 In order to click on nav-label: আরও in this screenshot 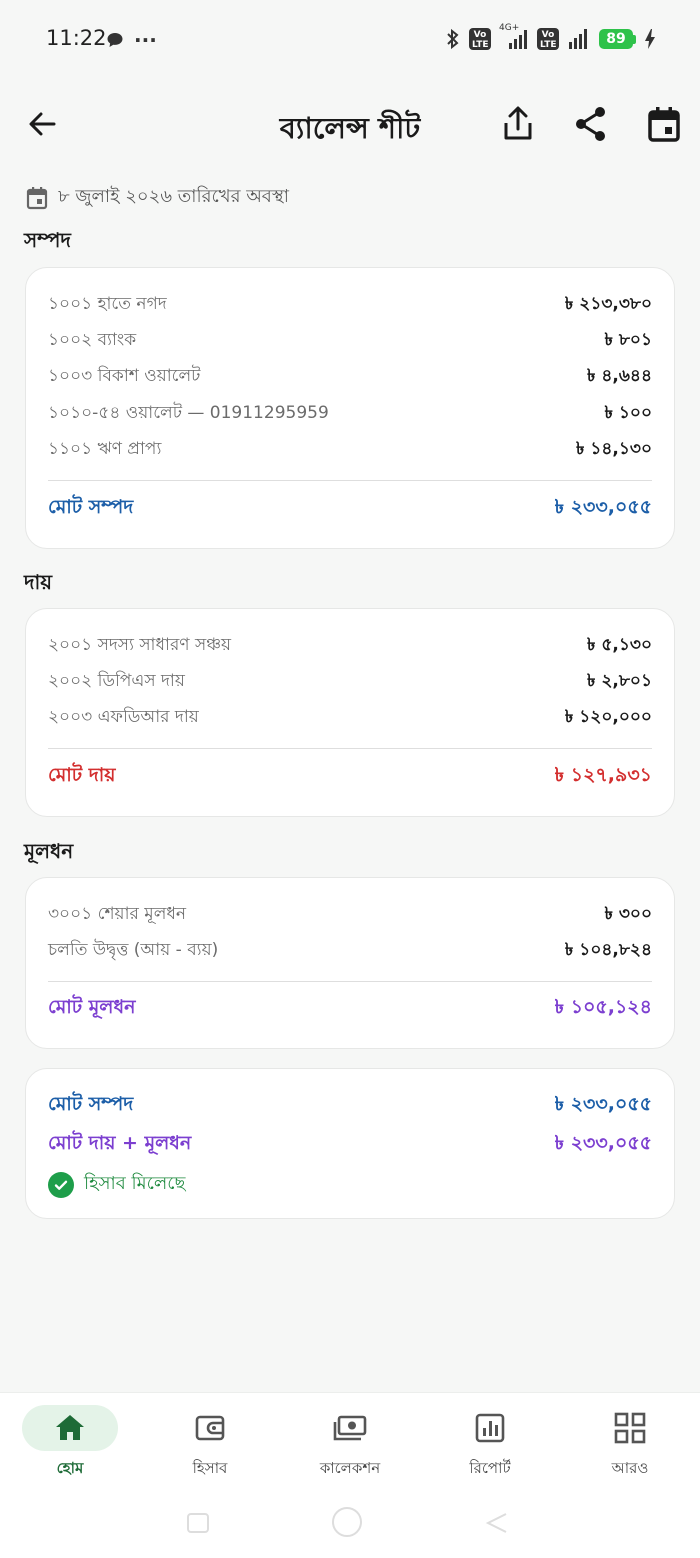, I will do `click(630, 1468)`.